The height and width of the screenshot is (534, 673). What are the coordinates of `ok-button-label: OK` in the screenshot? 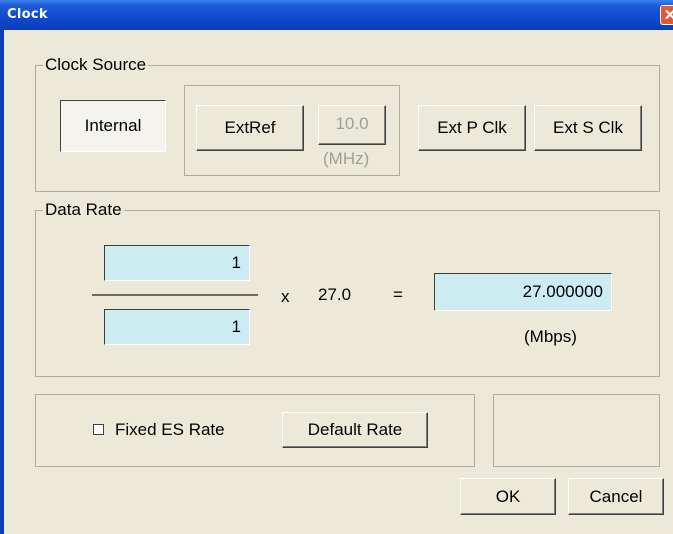 It's located at (508, 496).